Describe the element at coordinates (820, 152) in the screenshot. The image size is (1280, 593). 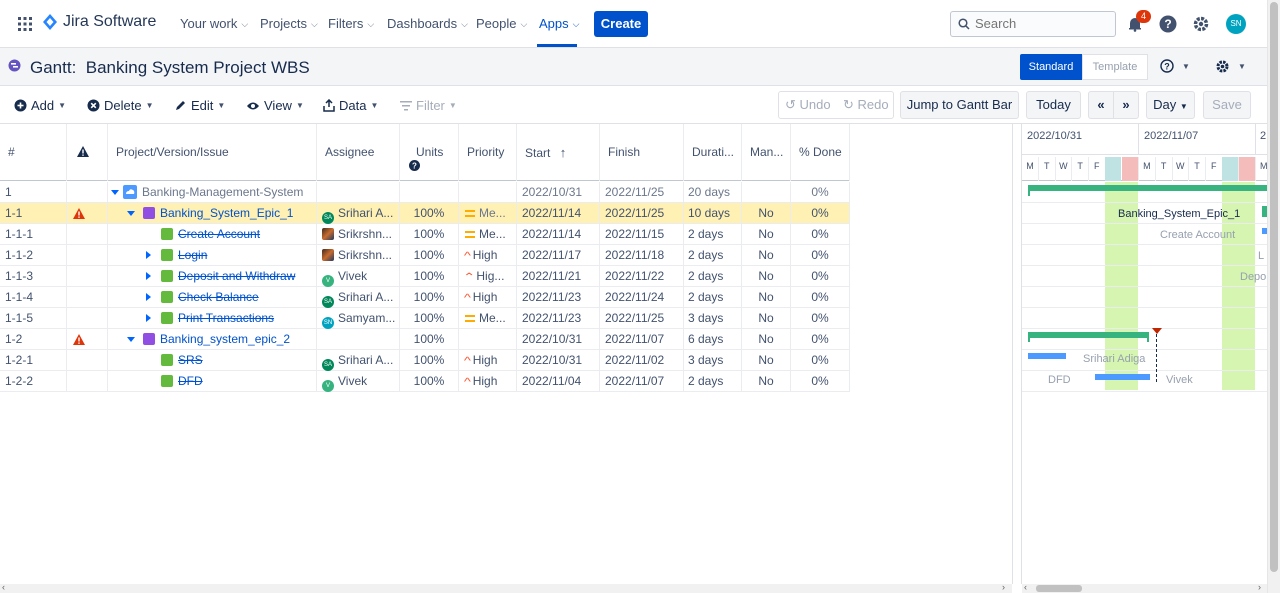
I see `col-header-done: % Done` at that location.